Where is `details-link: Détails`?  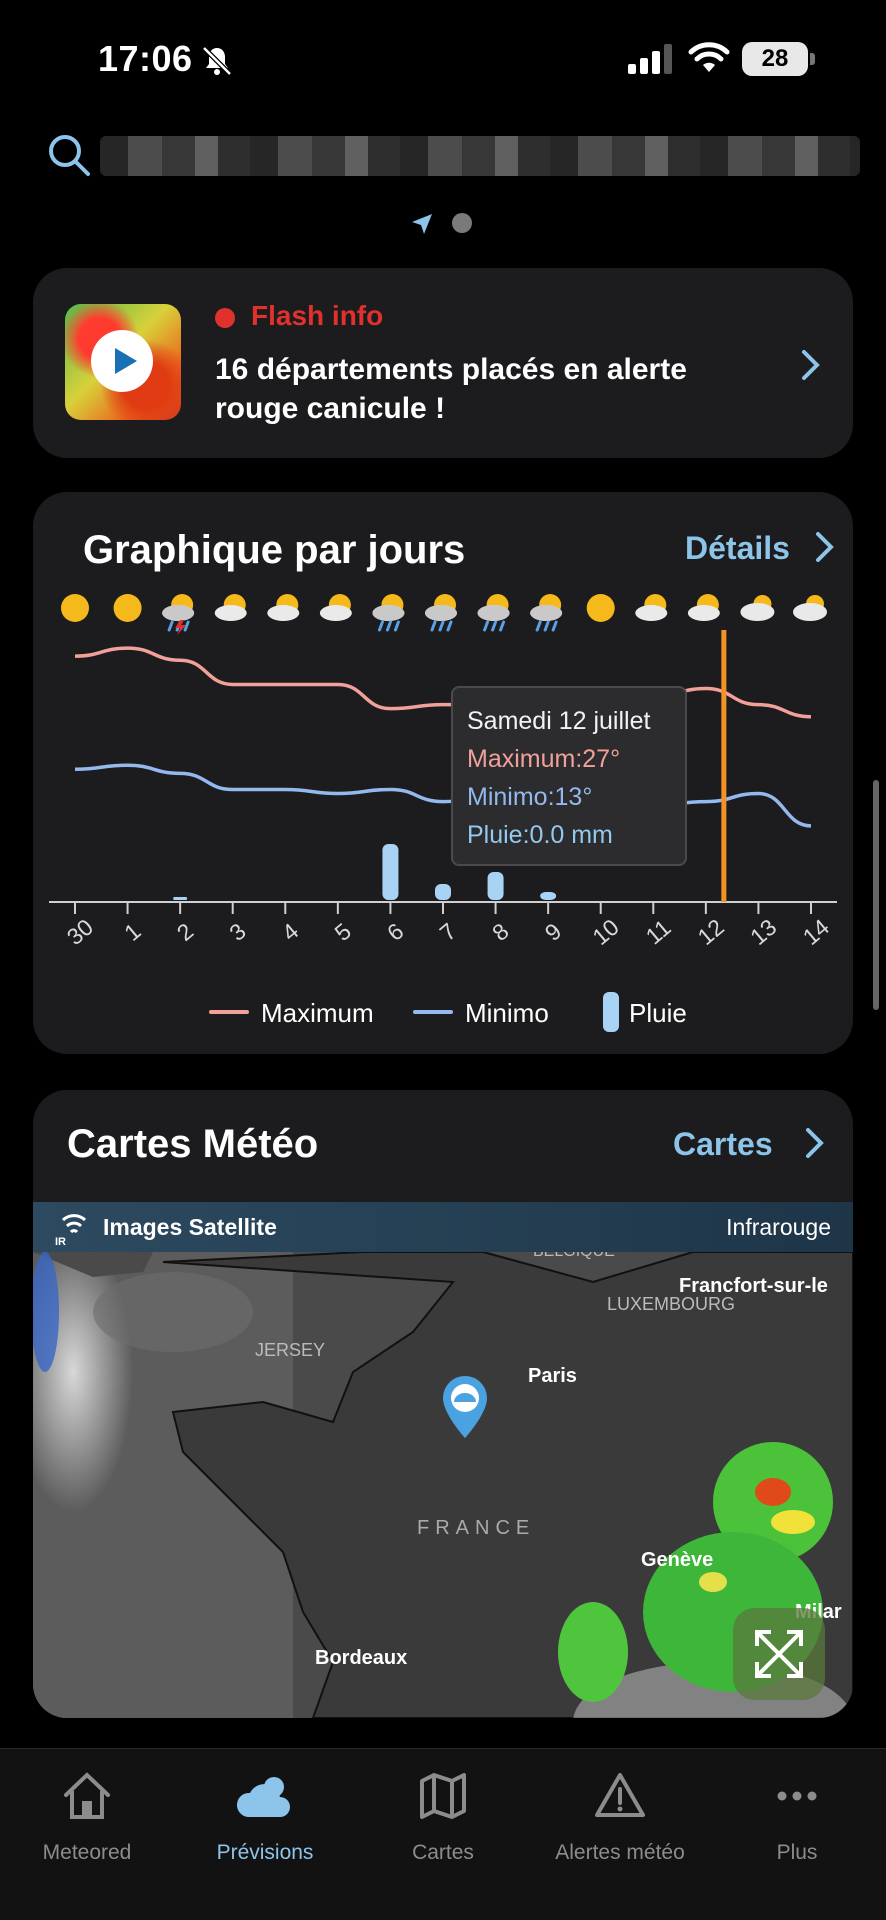
details-link: Détails is located at coordinates (737, 548).